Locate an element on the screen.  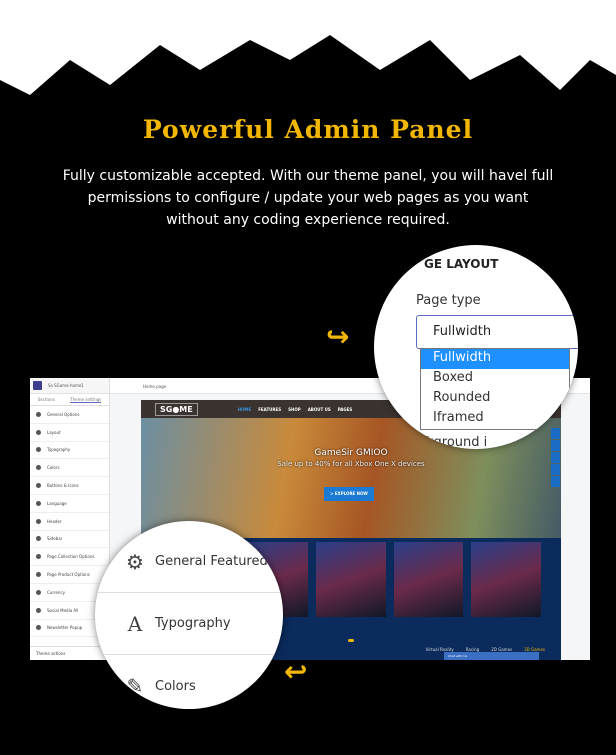
cut-text: kground i is located at coordinates (457, 442).